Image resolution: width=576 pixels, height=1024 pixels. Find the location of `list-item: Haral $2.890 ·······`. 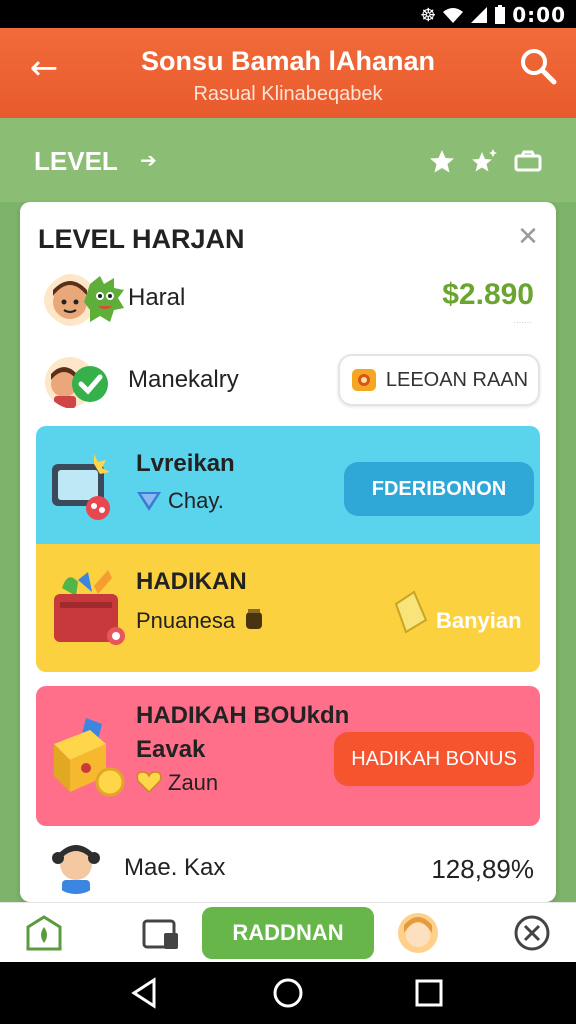

list-item: Haral $2.890 ······· is located at coordinates (288, 300).